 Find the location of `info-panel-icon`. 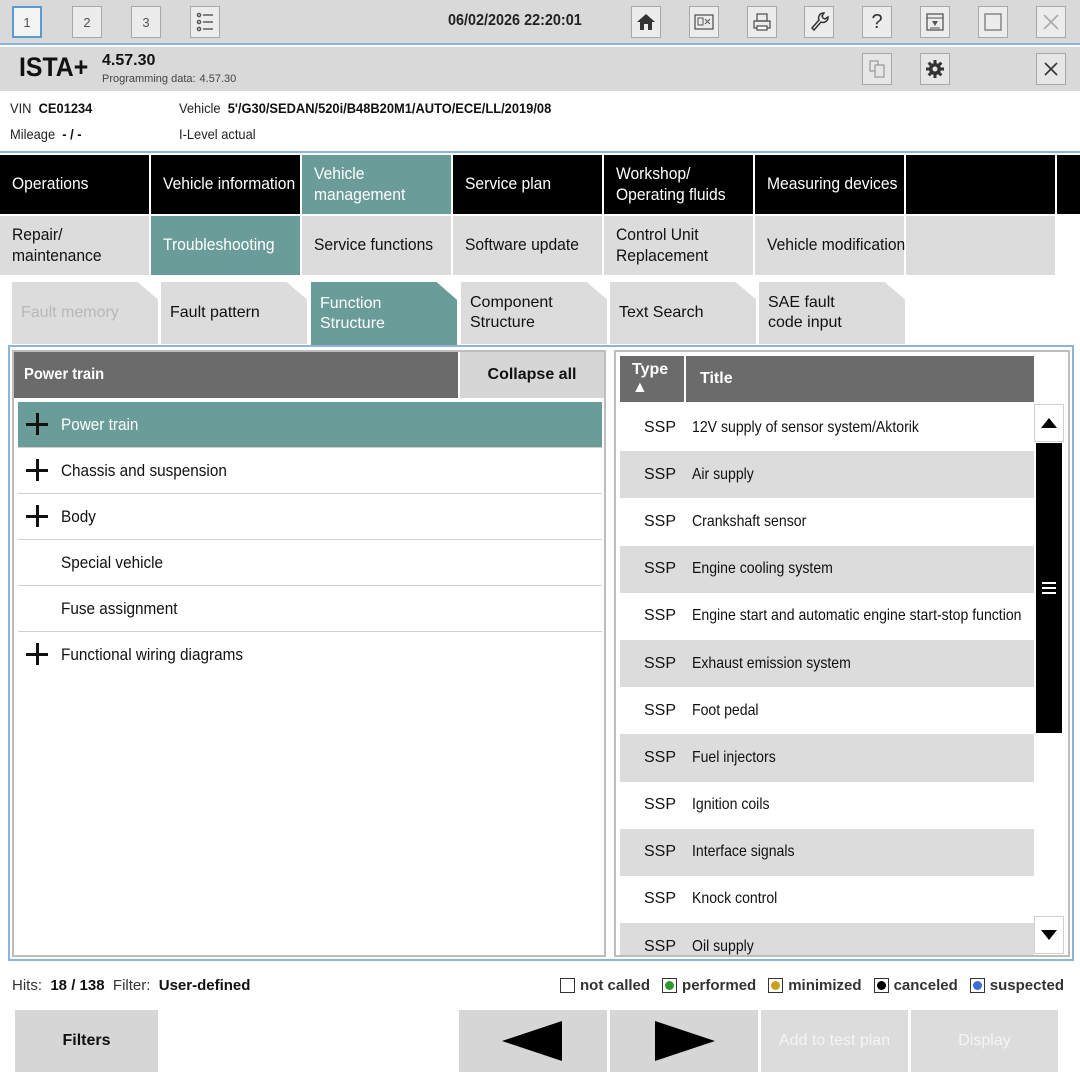

info-panel-icon is located at coordinates (704, 22).